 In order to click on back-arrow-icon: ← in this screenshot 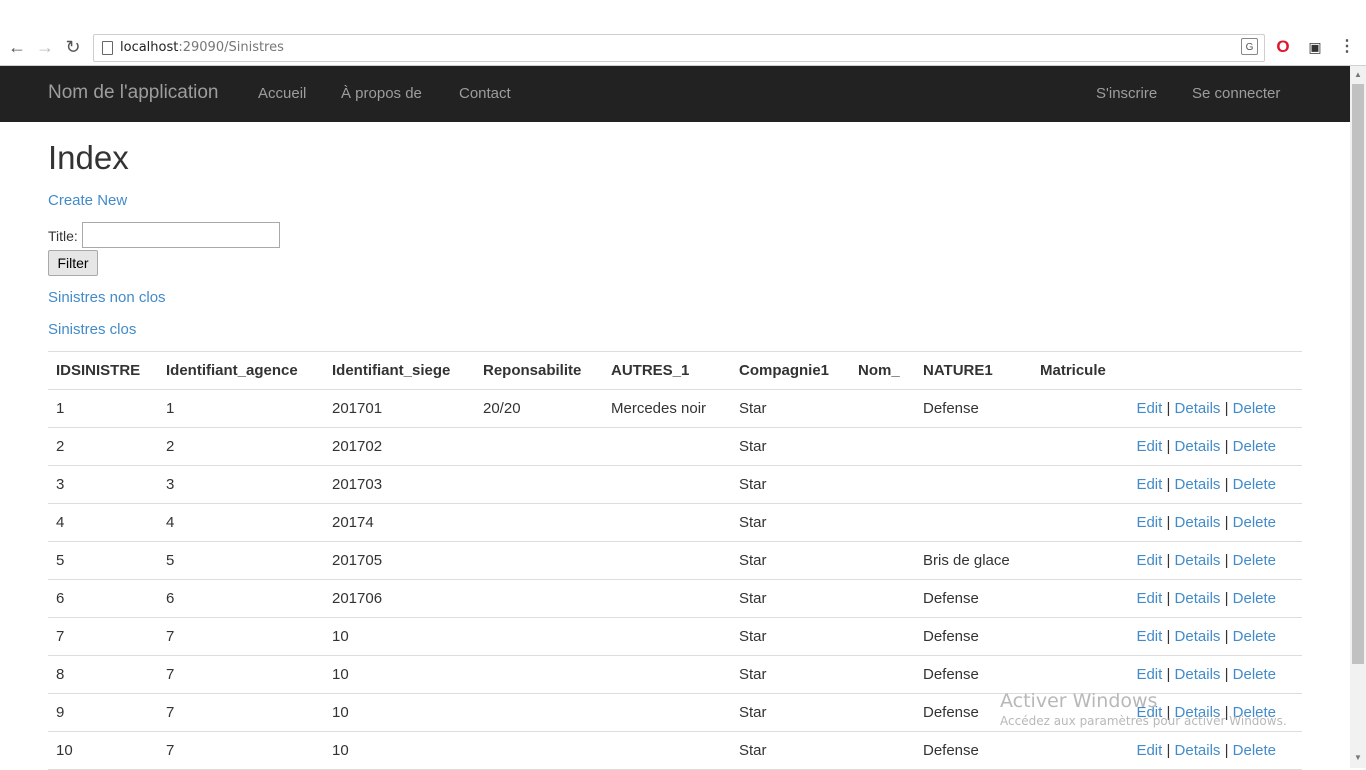, I will do `click(17, 47)`.